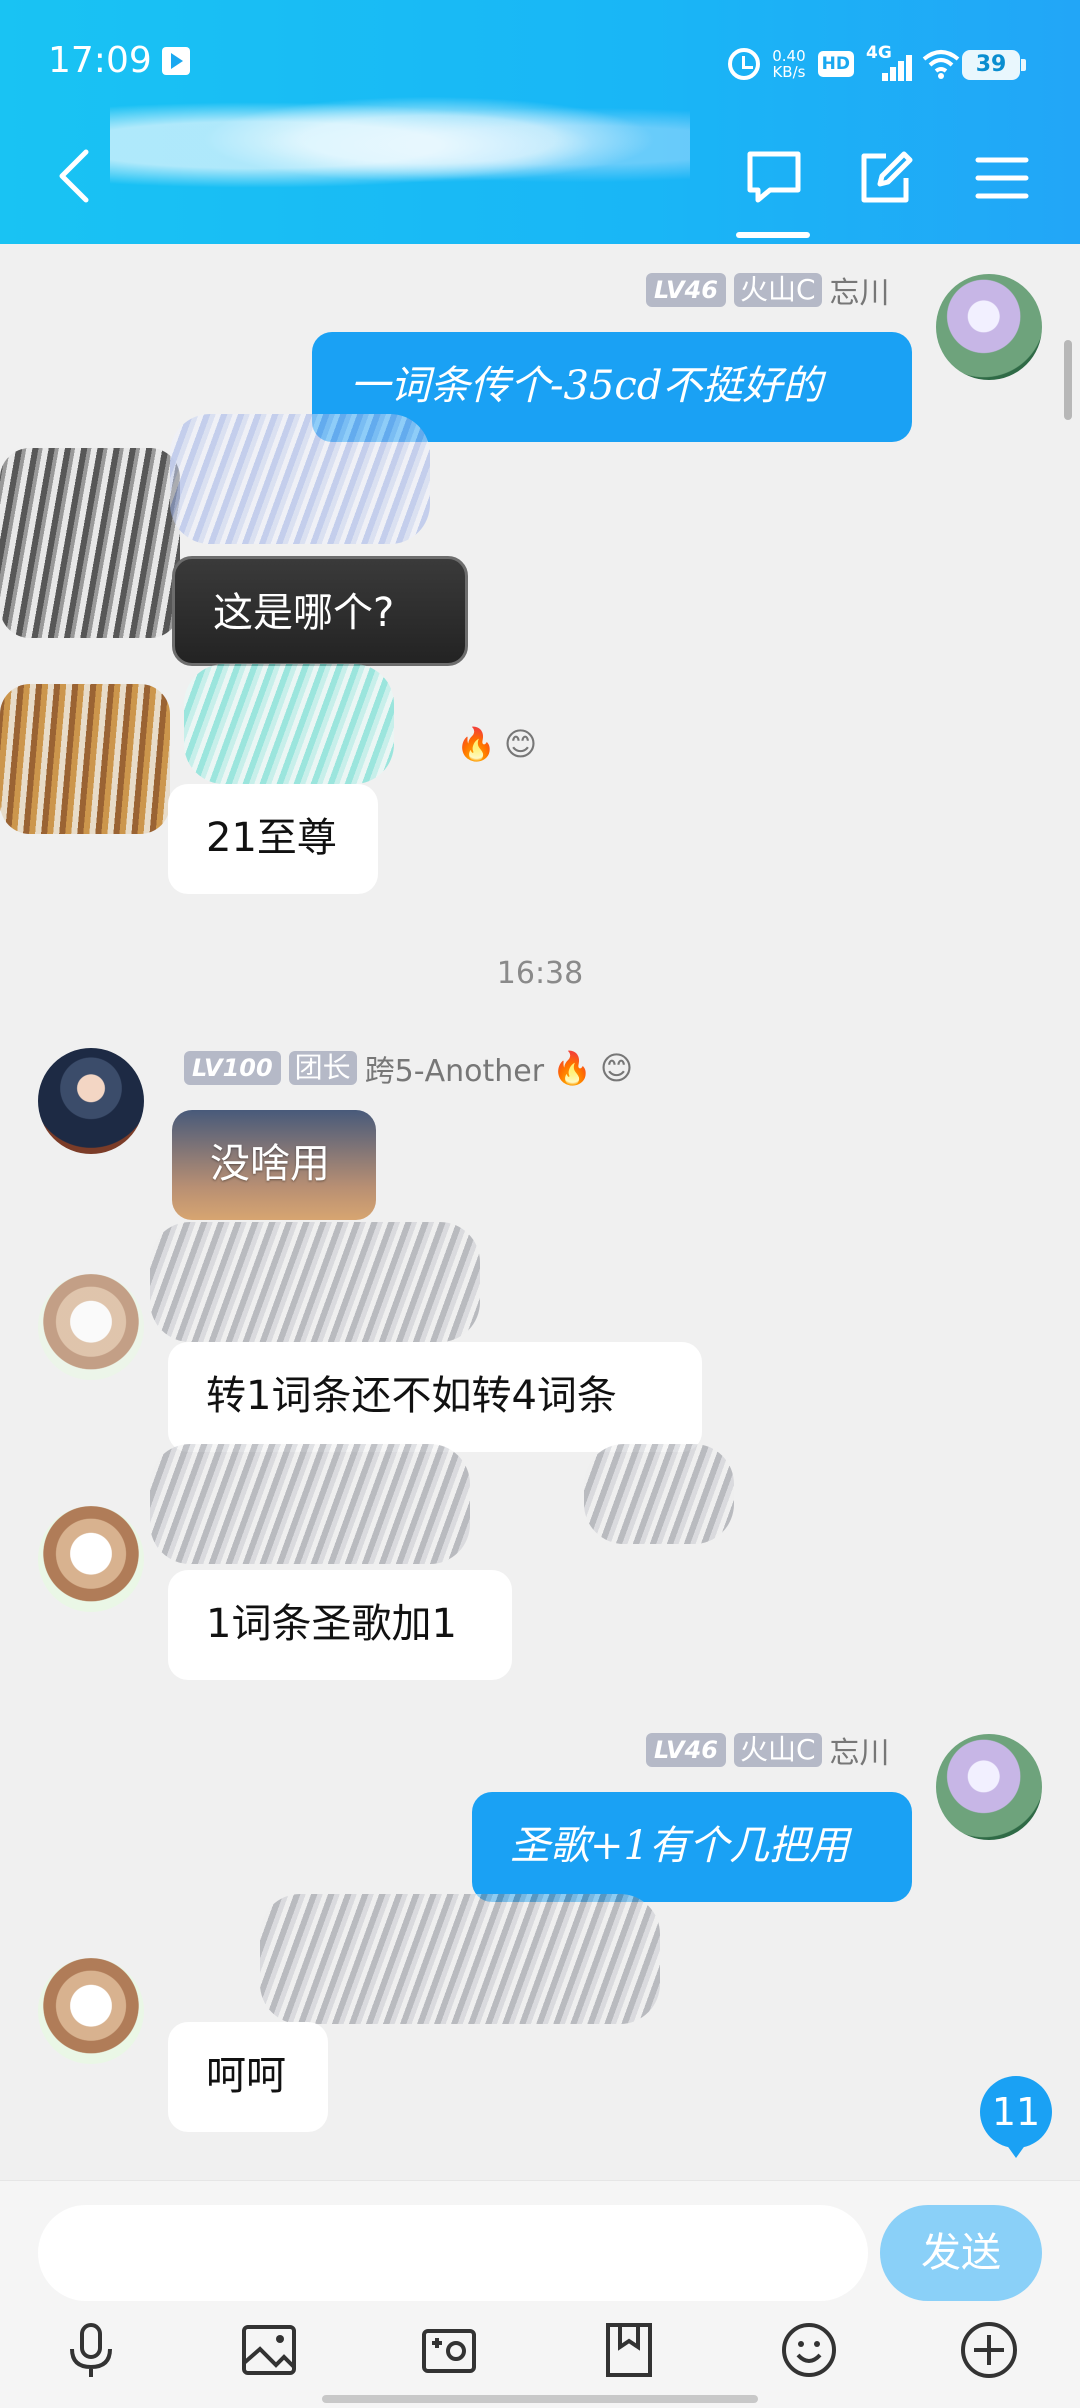 This screenshot has height=2408, width=1080. I want to click on more-button, so click(989, 2350).